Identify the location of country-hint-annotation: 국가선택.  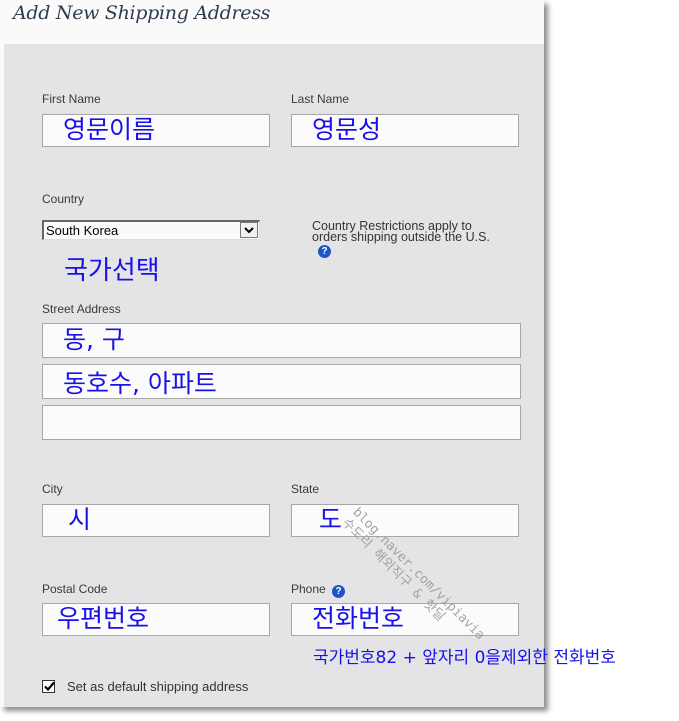
(112, 271).